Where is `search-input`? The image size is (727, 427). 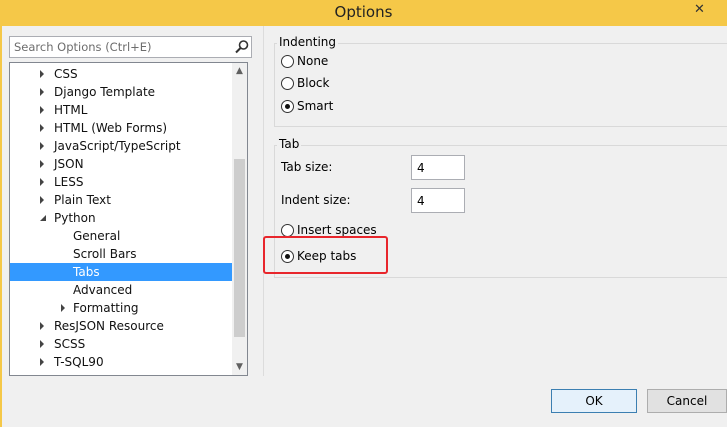
search-input is located at coordinates (119, 47).